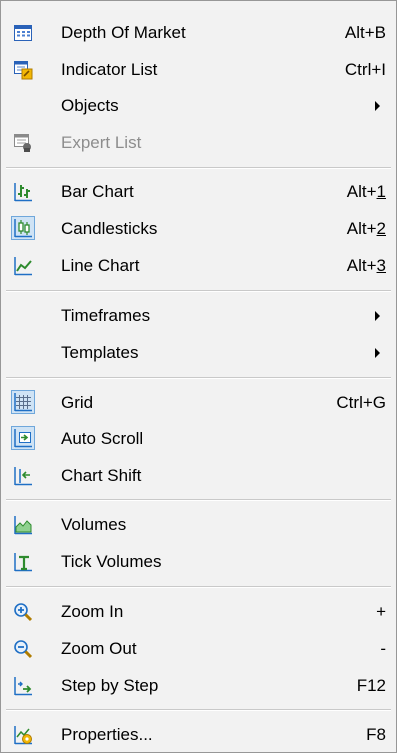 This screenshot has width=399, height=755. Describe the element at coordinates (23, 735) in the screenshot. I see `properties-icon` at that location.